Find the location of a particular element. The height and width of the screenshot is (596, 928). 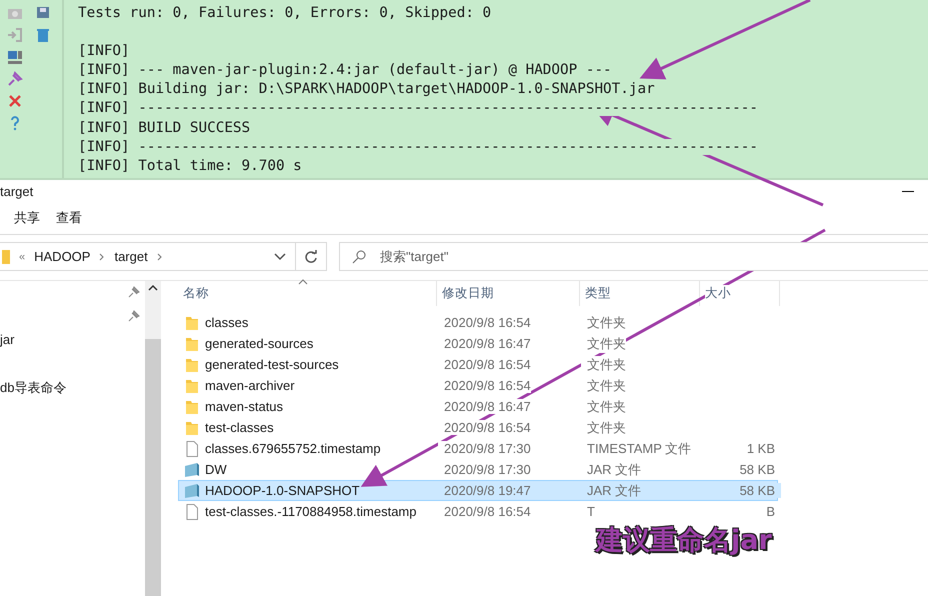

refresh-icon is located at coordinates (311, 257).